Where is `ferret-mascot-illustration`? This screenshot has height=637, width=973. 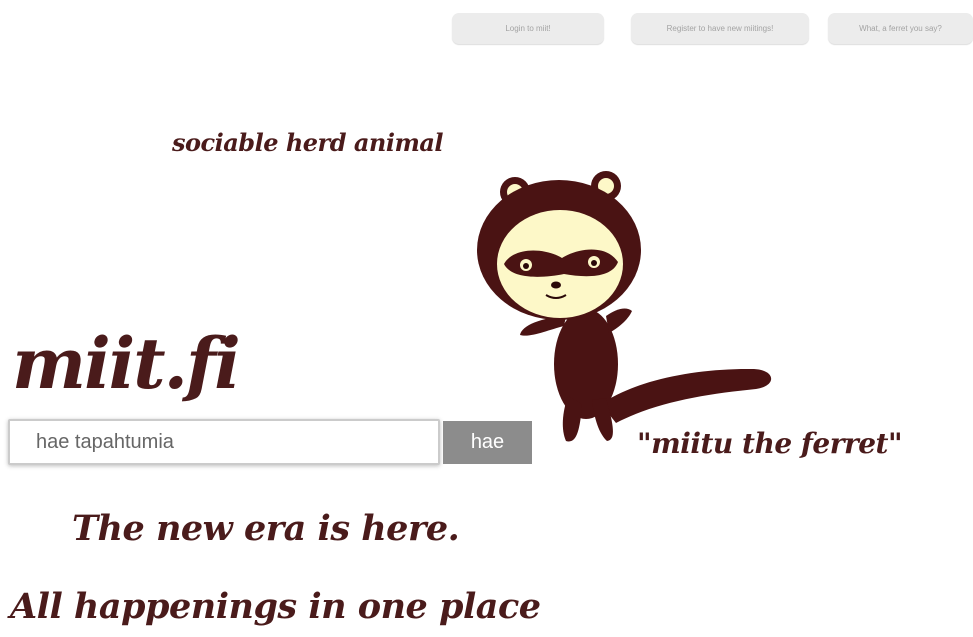 ferret-mascot-illustration is located at coordinates (626, 310).